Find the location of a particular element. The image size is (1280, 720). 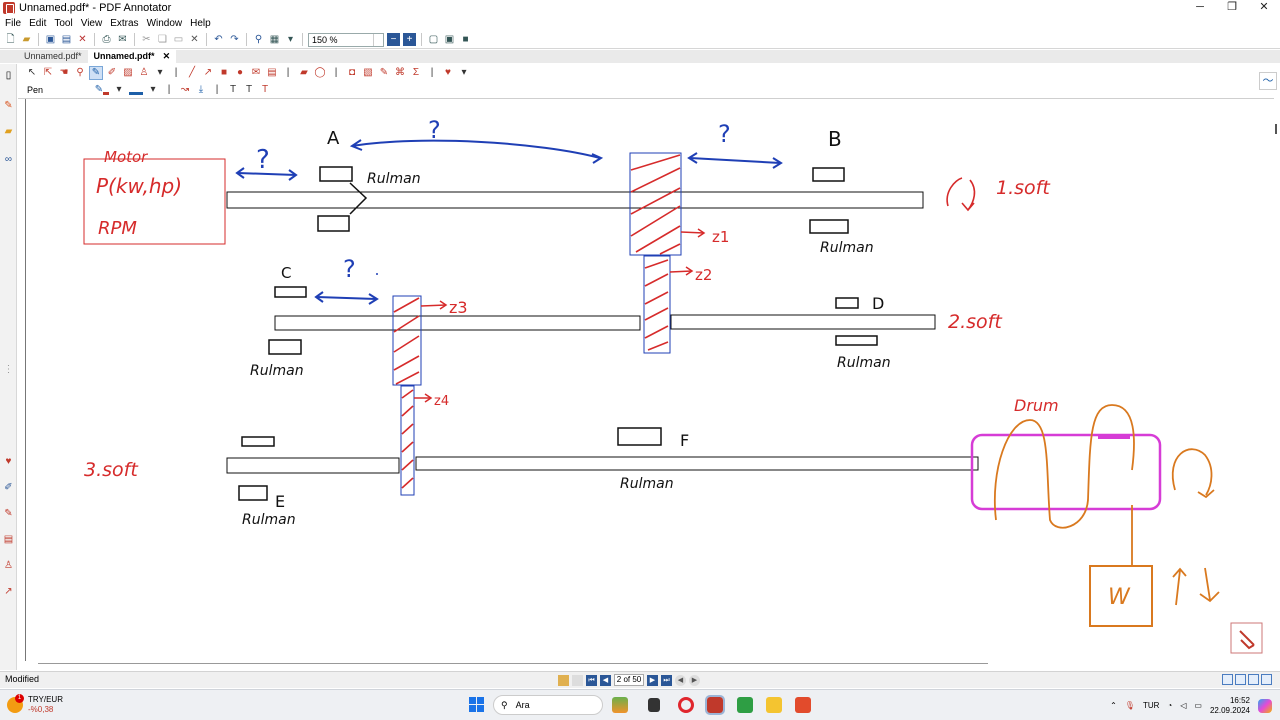

hand-icon: ☚ is located at coordinates (64, 73).